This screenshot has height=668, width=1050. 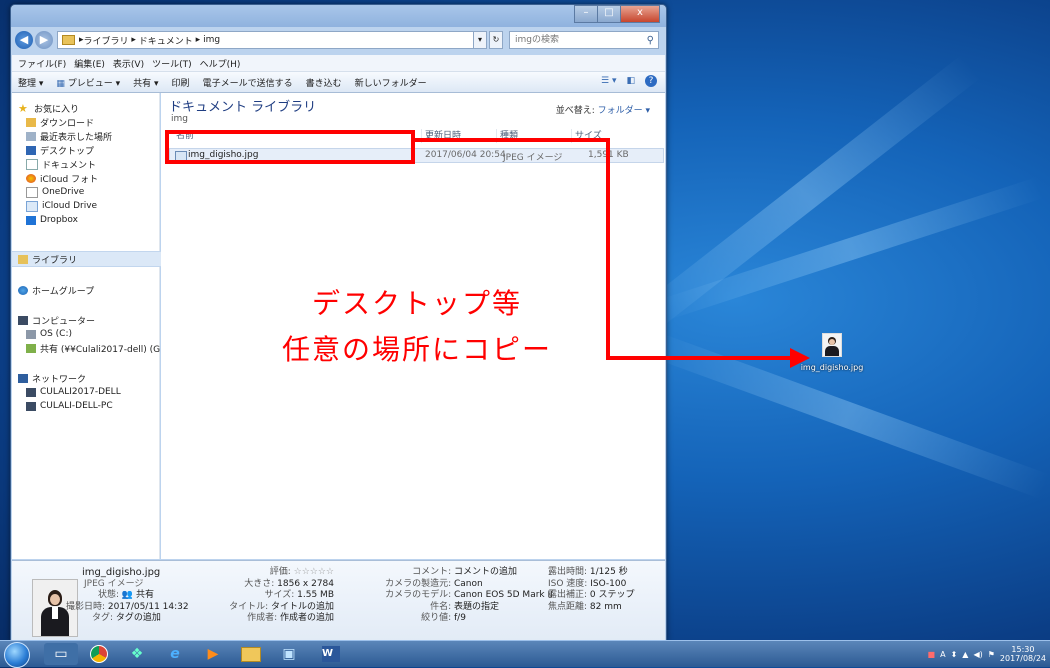 What do you see at coordinates (991, 654) in the screenshot?
I see `tray-flag-icon: ⚑` at bounding box center [991, 654].